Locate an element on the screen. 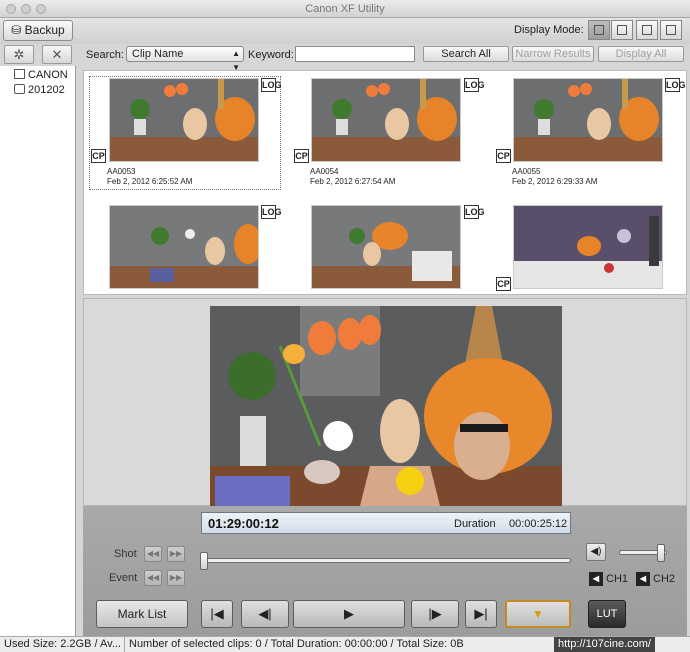 Image resolution: width=690 pixels, height=652 pixels. keyword-input is located at coordinates (355, 54).